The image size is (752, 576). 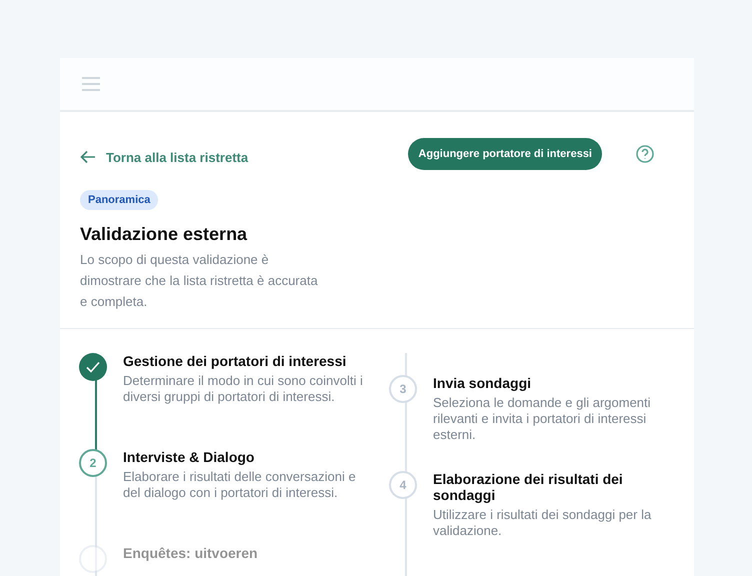 What do you see at coordinates (505, 154) in the screenshot?
I see `add-stakeholder-button: Aggiungere portatore di interessi` at bounding box center [505, 154].